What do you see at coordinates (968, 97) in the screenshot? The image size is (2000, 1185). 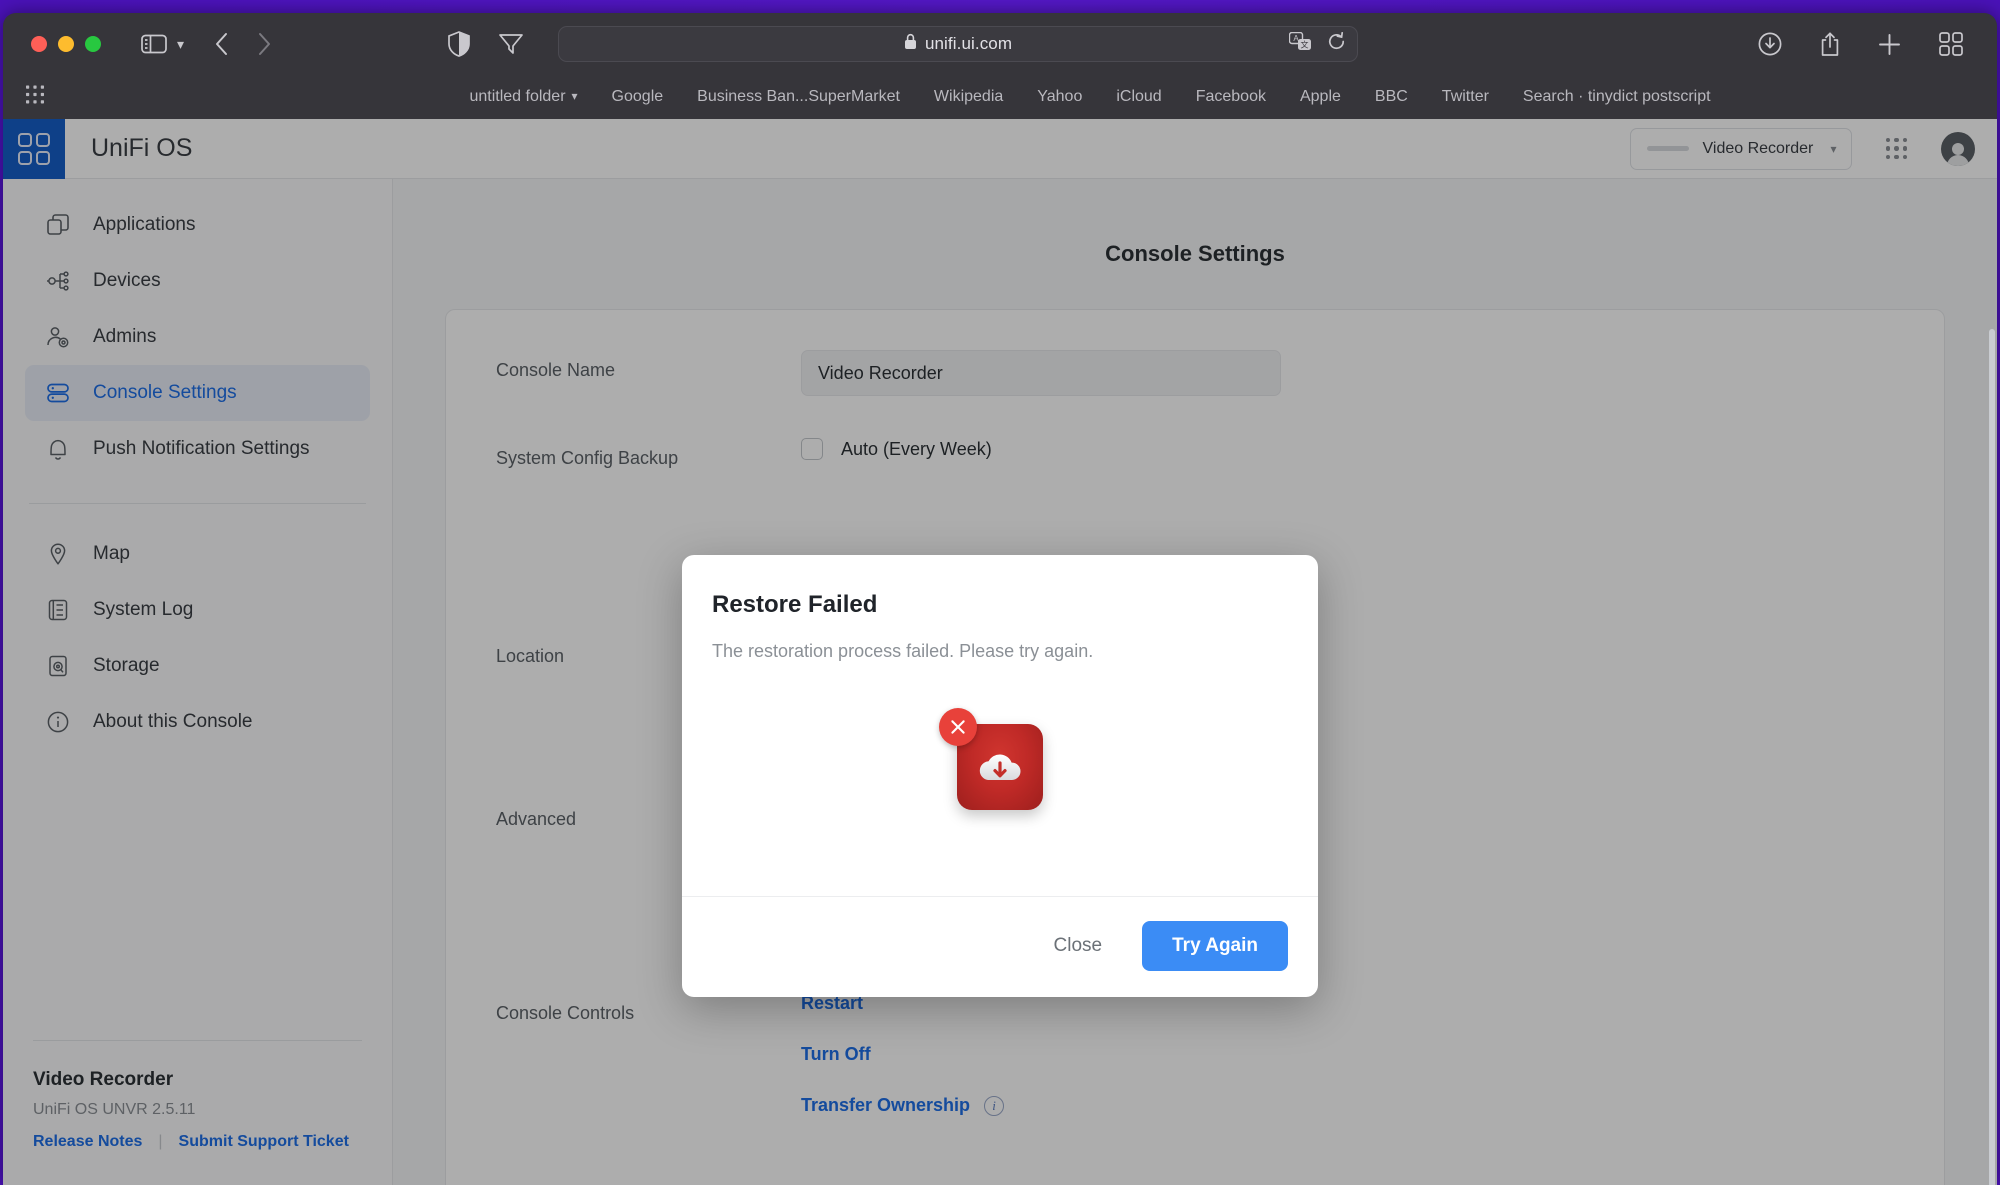 I see `bookmark-item-wikipedia: Wikipedia` at bounding box center [968, 97].